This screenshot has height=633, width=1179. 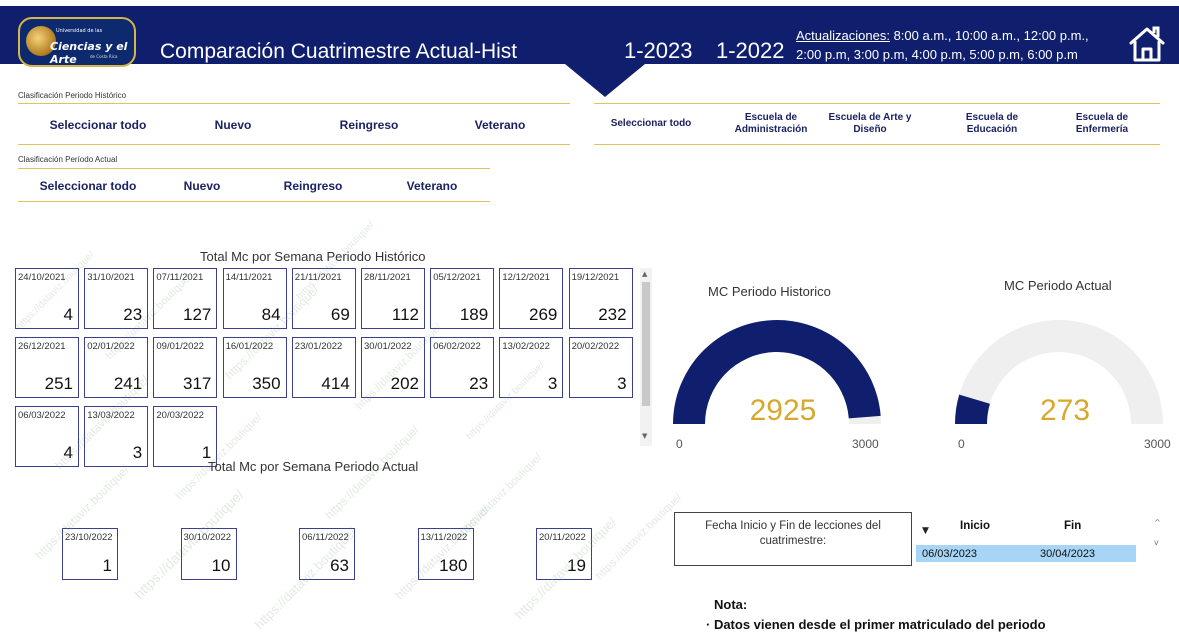 I want to click on slicer-escuela-administracion: Escuela de Administración, so click(x=771, y=124).